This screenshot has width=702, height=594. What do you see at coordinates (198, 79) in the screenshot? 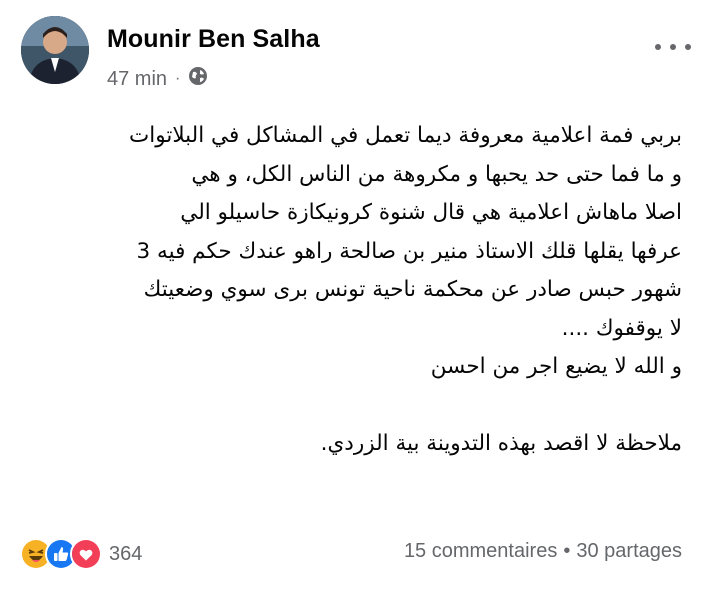
I see `globe-icon` at bounding box center [198, 79].